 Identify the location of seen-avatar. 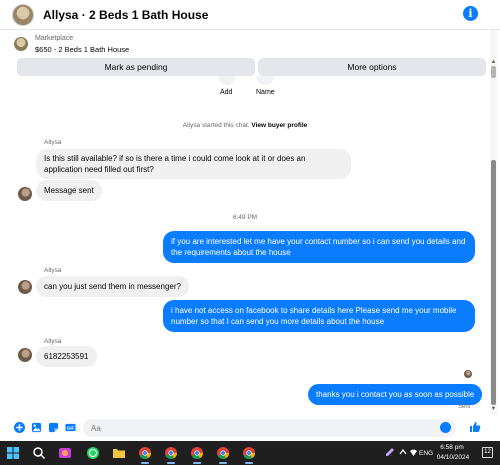
(468, 374).